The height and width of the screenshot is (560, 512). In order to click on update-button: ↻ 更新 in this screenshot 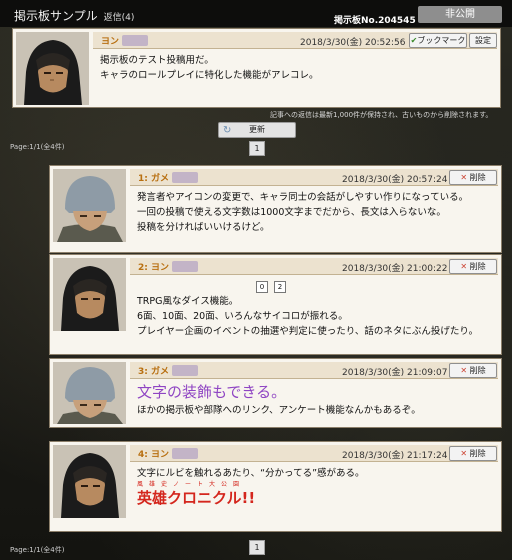, I will do `click(257, 130)`.